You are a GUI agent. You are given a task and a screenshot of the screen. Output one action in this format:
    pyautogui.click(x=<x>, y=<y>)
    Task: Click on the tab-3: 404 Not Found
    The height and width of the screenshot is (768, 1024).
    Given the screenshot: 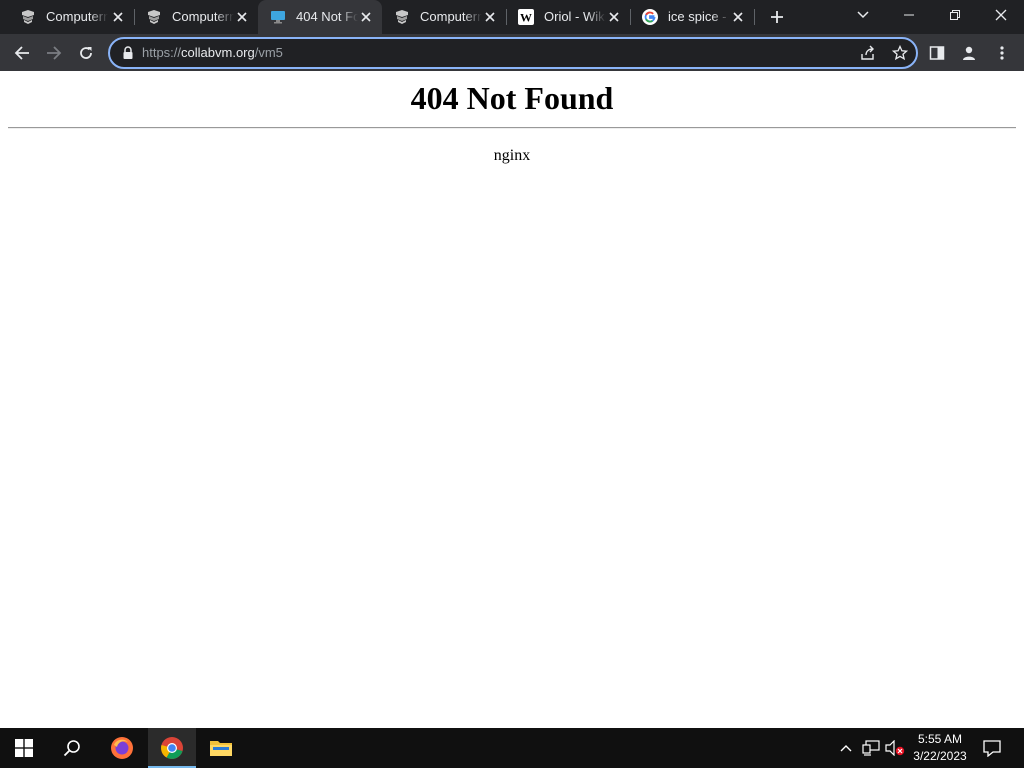 What is the action you would take?
    pyautogui.click(x=320, y=17)
    